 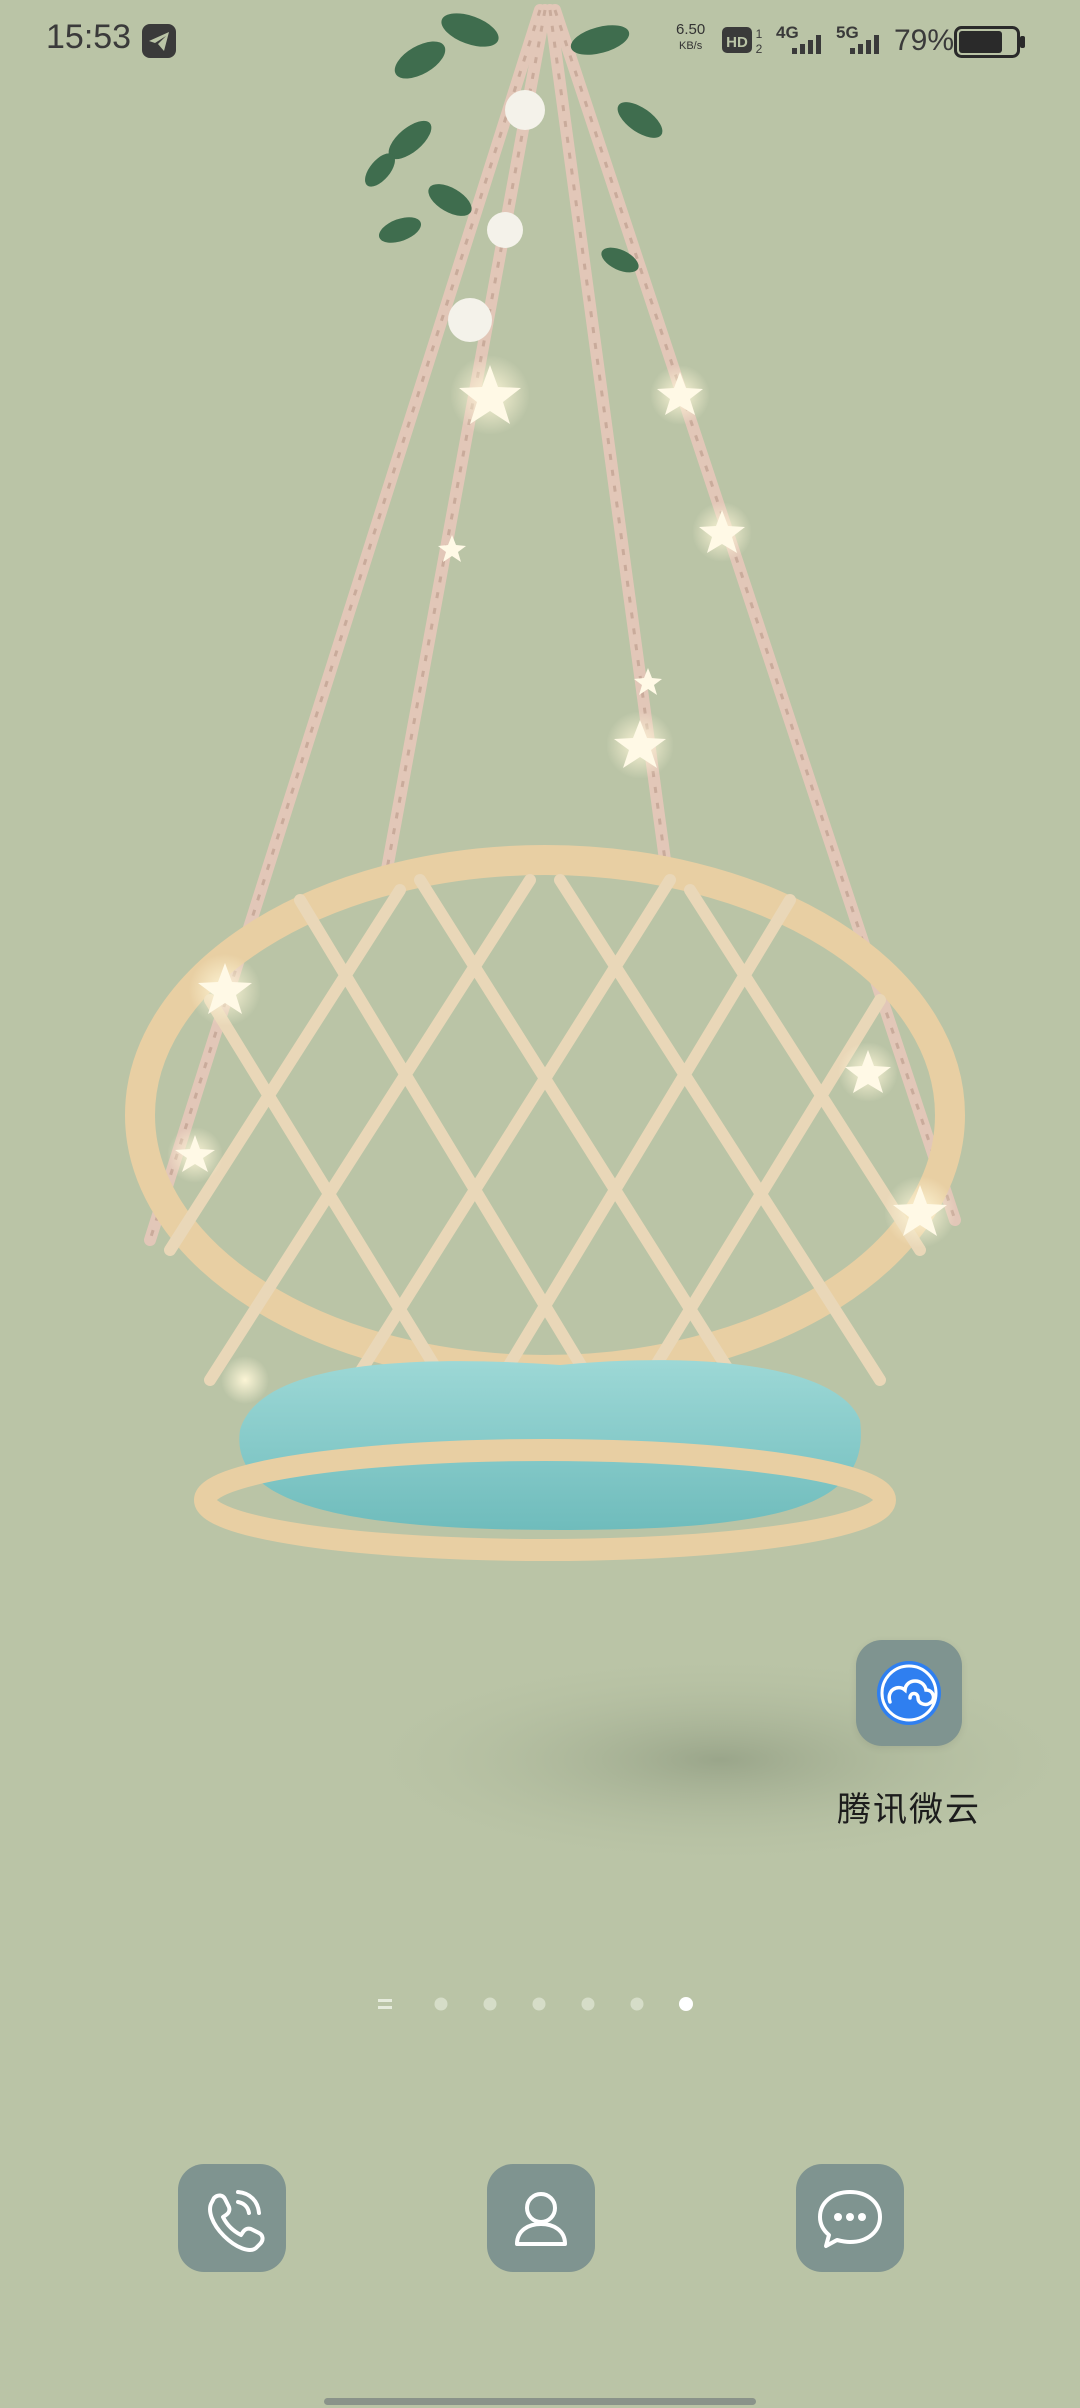 I want to click on signal-5g-icon: 5G, so click(x=863, y=40).